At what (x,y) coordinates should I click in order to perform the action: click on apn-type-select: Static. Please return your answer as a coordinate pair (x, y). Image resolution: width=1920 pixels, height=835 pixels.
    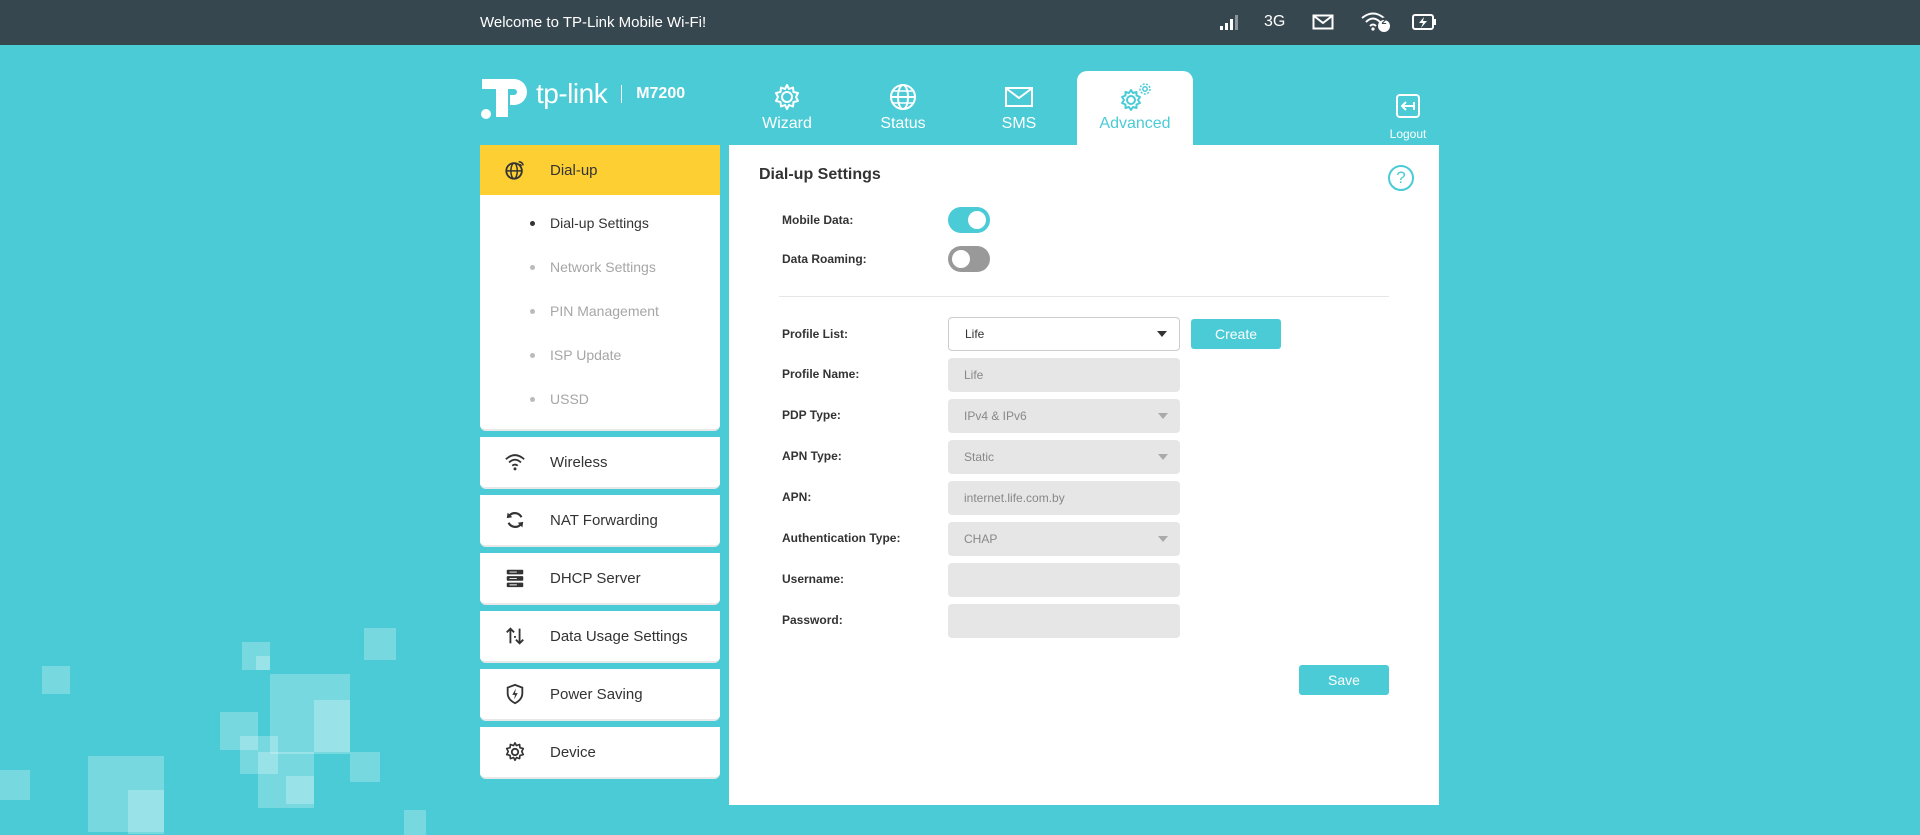
    Looking at the image, I should click on (1064, 457).